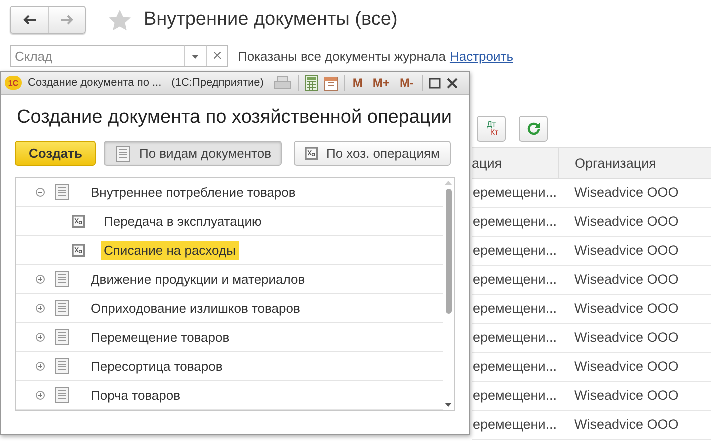 Image resolution: width=711 pixels, height=442 pixels. I want to click on forward-arrow-icon, so click(67, 20).